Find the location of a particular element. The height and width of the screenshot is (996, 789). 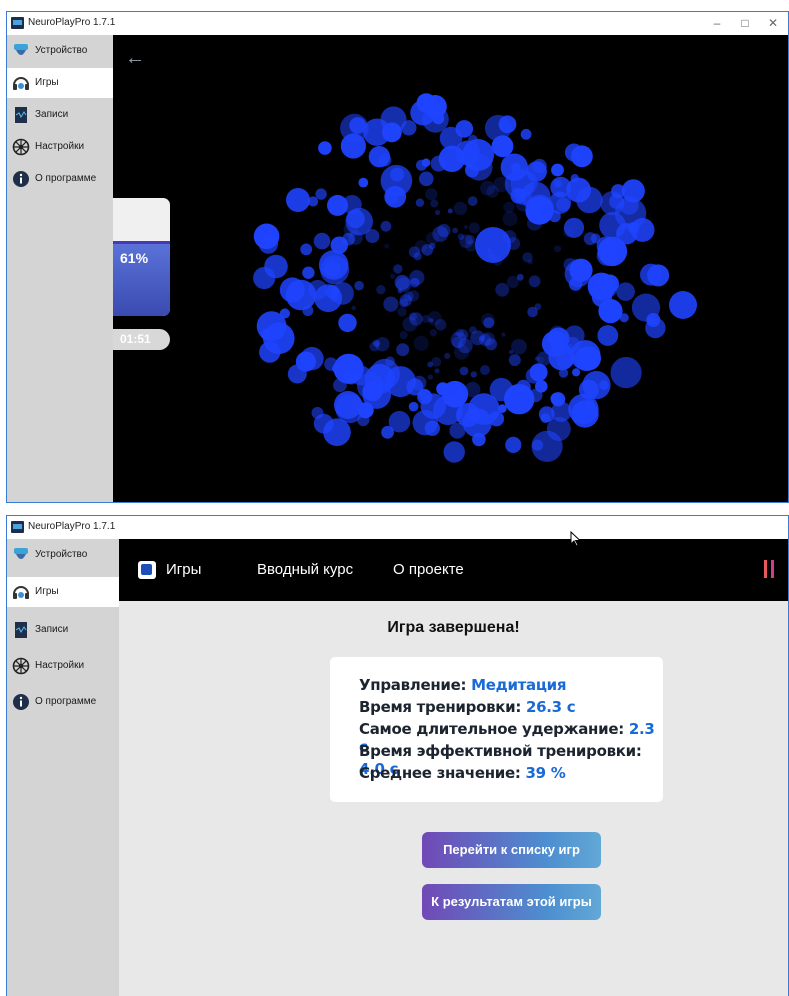

tab-games: Игры is located at coordinates (183, 569).